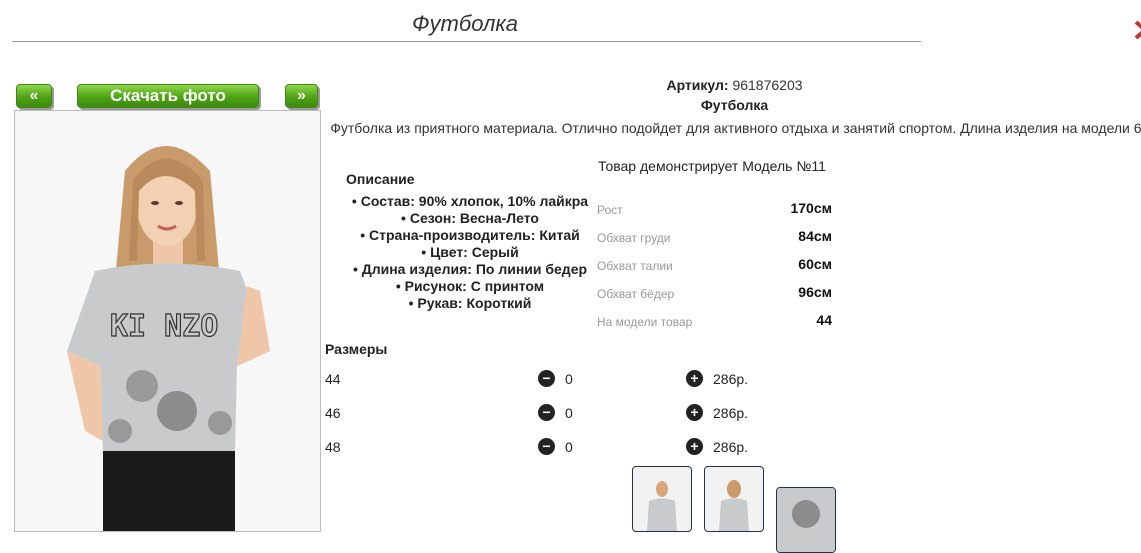 The width and height of the screenshot is (1141, 553). I want to click on measurement-label: Обхват талии, so click(635, 266).